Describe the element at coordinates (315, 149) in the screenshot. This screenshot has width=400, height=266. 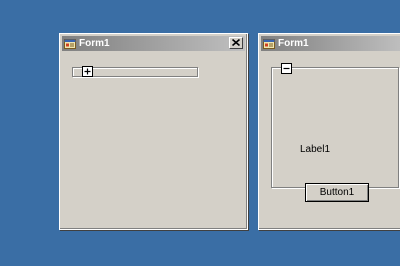
I see `label1: Label1` at that location.